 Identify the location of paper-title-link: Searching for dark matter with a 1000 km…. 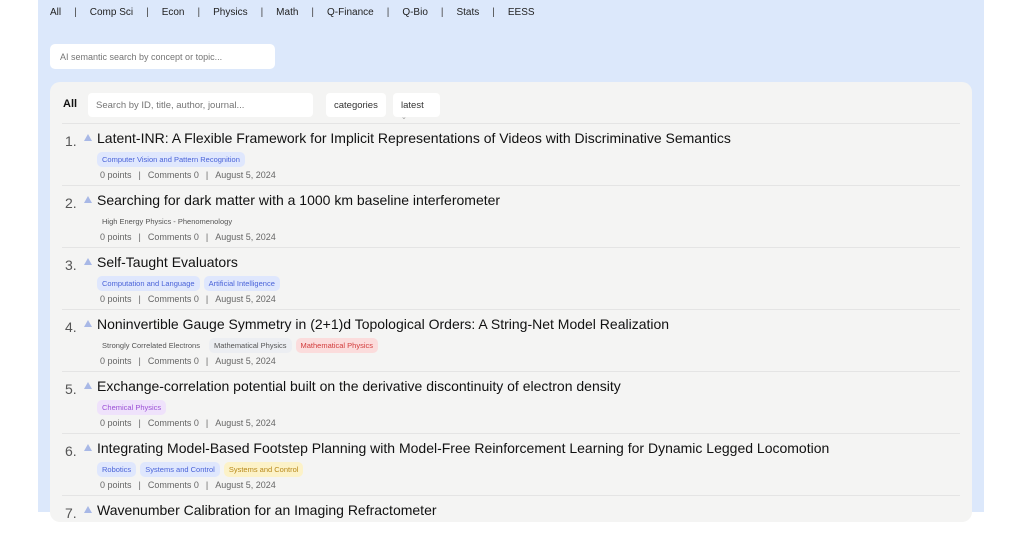
(298, 200).